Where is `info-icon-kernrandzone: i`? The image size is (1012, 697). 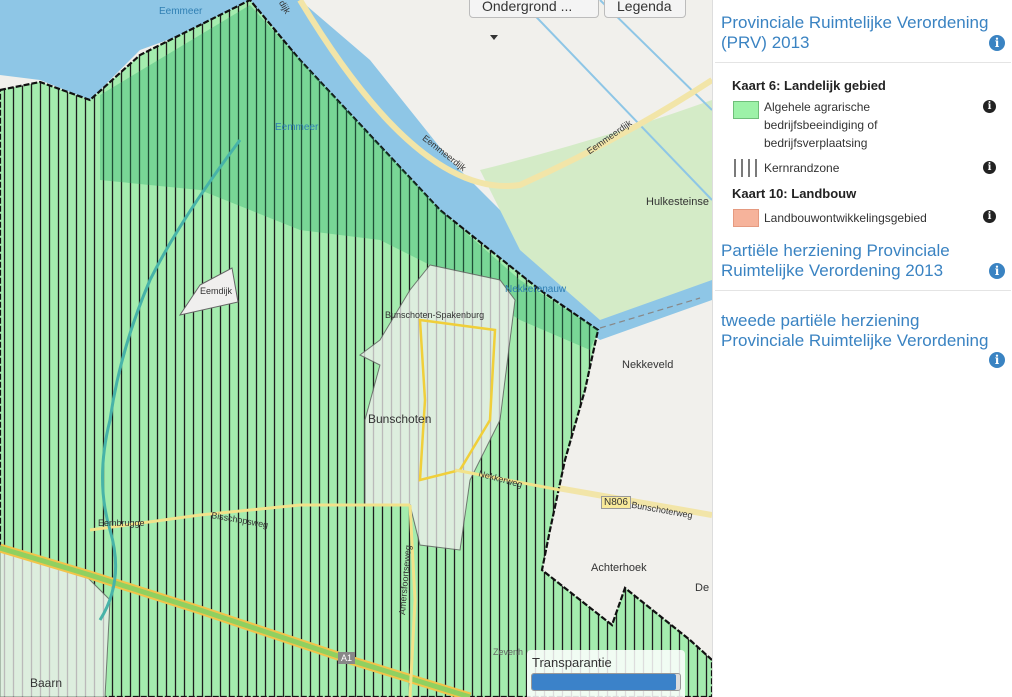
info-icon-kernrandzone: i is located at coordinates (989, 167).